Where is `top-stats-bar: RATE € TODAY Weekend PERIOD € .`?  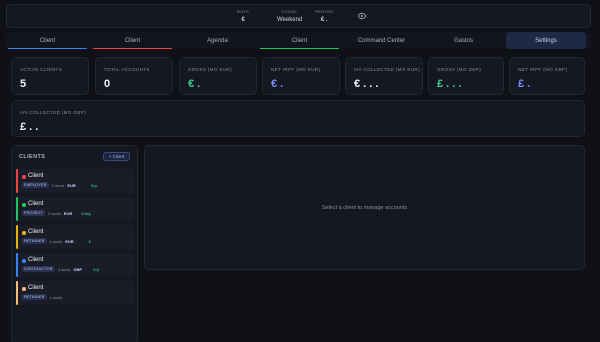 top-stats-bar: RATE € TODAY Weekend PERIOD € . is located at coordinates (298, 16).